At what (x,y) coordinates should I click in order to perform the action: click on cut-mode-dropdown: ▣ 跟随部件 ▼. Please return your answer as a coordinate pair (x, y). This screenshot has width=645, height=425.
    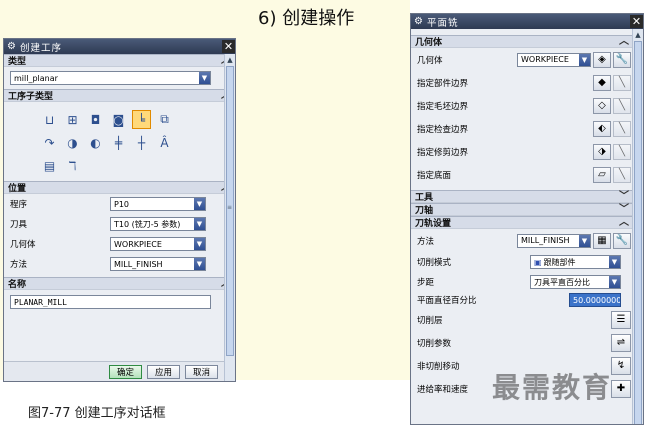
    Looking at the image, I should click on (575, 262).